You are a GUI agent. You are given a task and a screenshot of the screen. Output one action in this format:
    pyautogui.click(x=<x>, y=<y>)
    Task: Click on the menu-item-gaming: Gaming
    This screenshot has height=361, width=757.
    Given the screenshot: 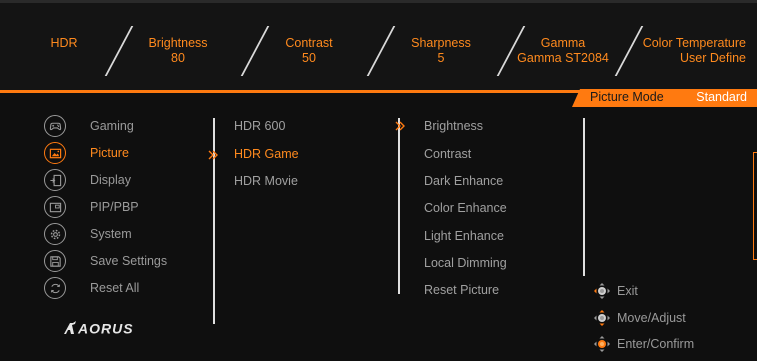 What is the action you would take?
    pyautogui.click(x=124, y=127)
    